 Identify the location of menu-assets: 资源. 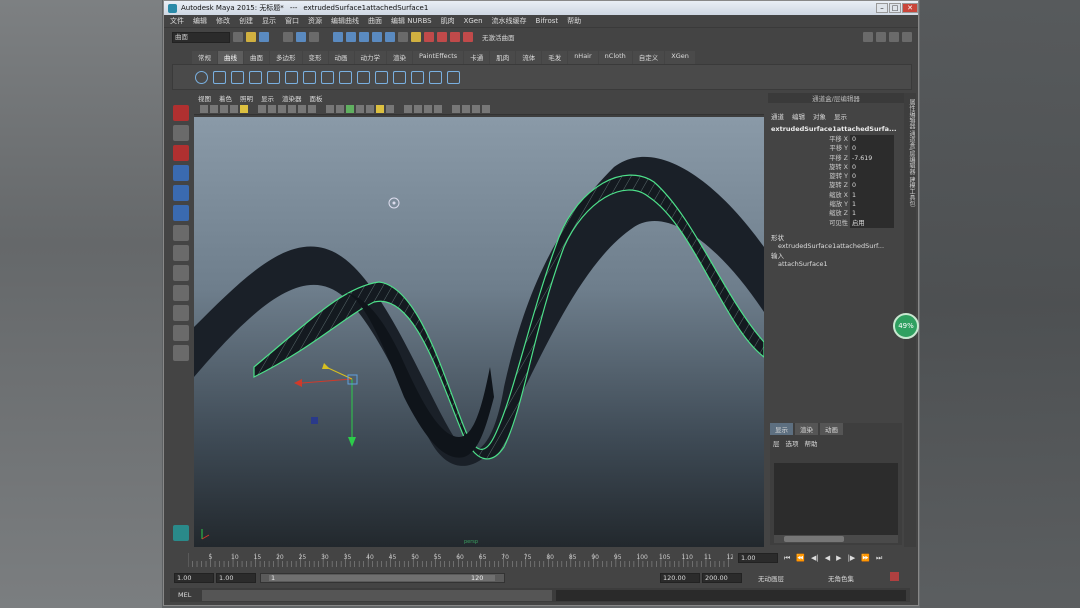
(315, 21).